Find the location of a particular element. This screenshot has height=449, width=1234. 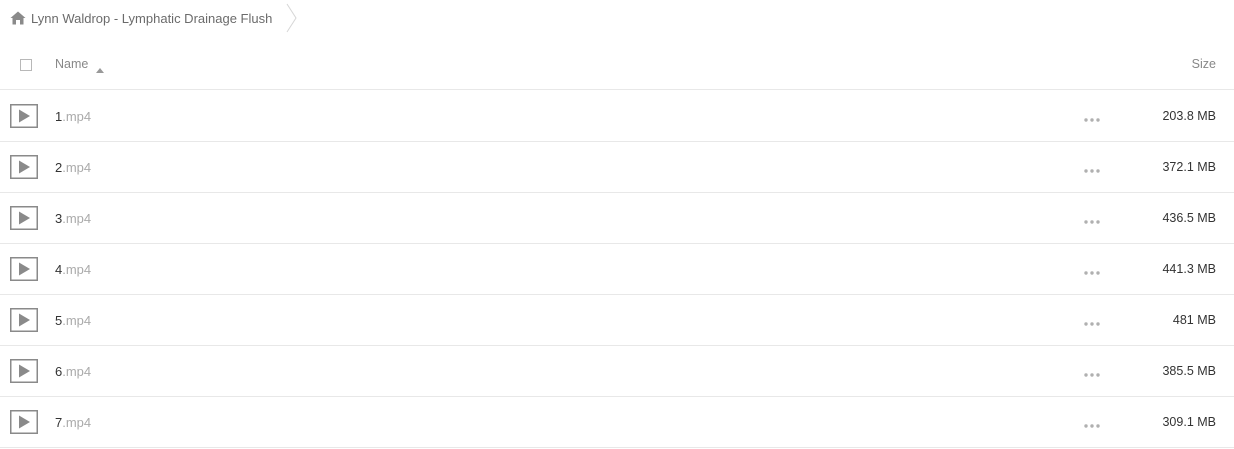

file-name: 7.mp4 is located at coordinates (73, 422).